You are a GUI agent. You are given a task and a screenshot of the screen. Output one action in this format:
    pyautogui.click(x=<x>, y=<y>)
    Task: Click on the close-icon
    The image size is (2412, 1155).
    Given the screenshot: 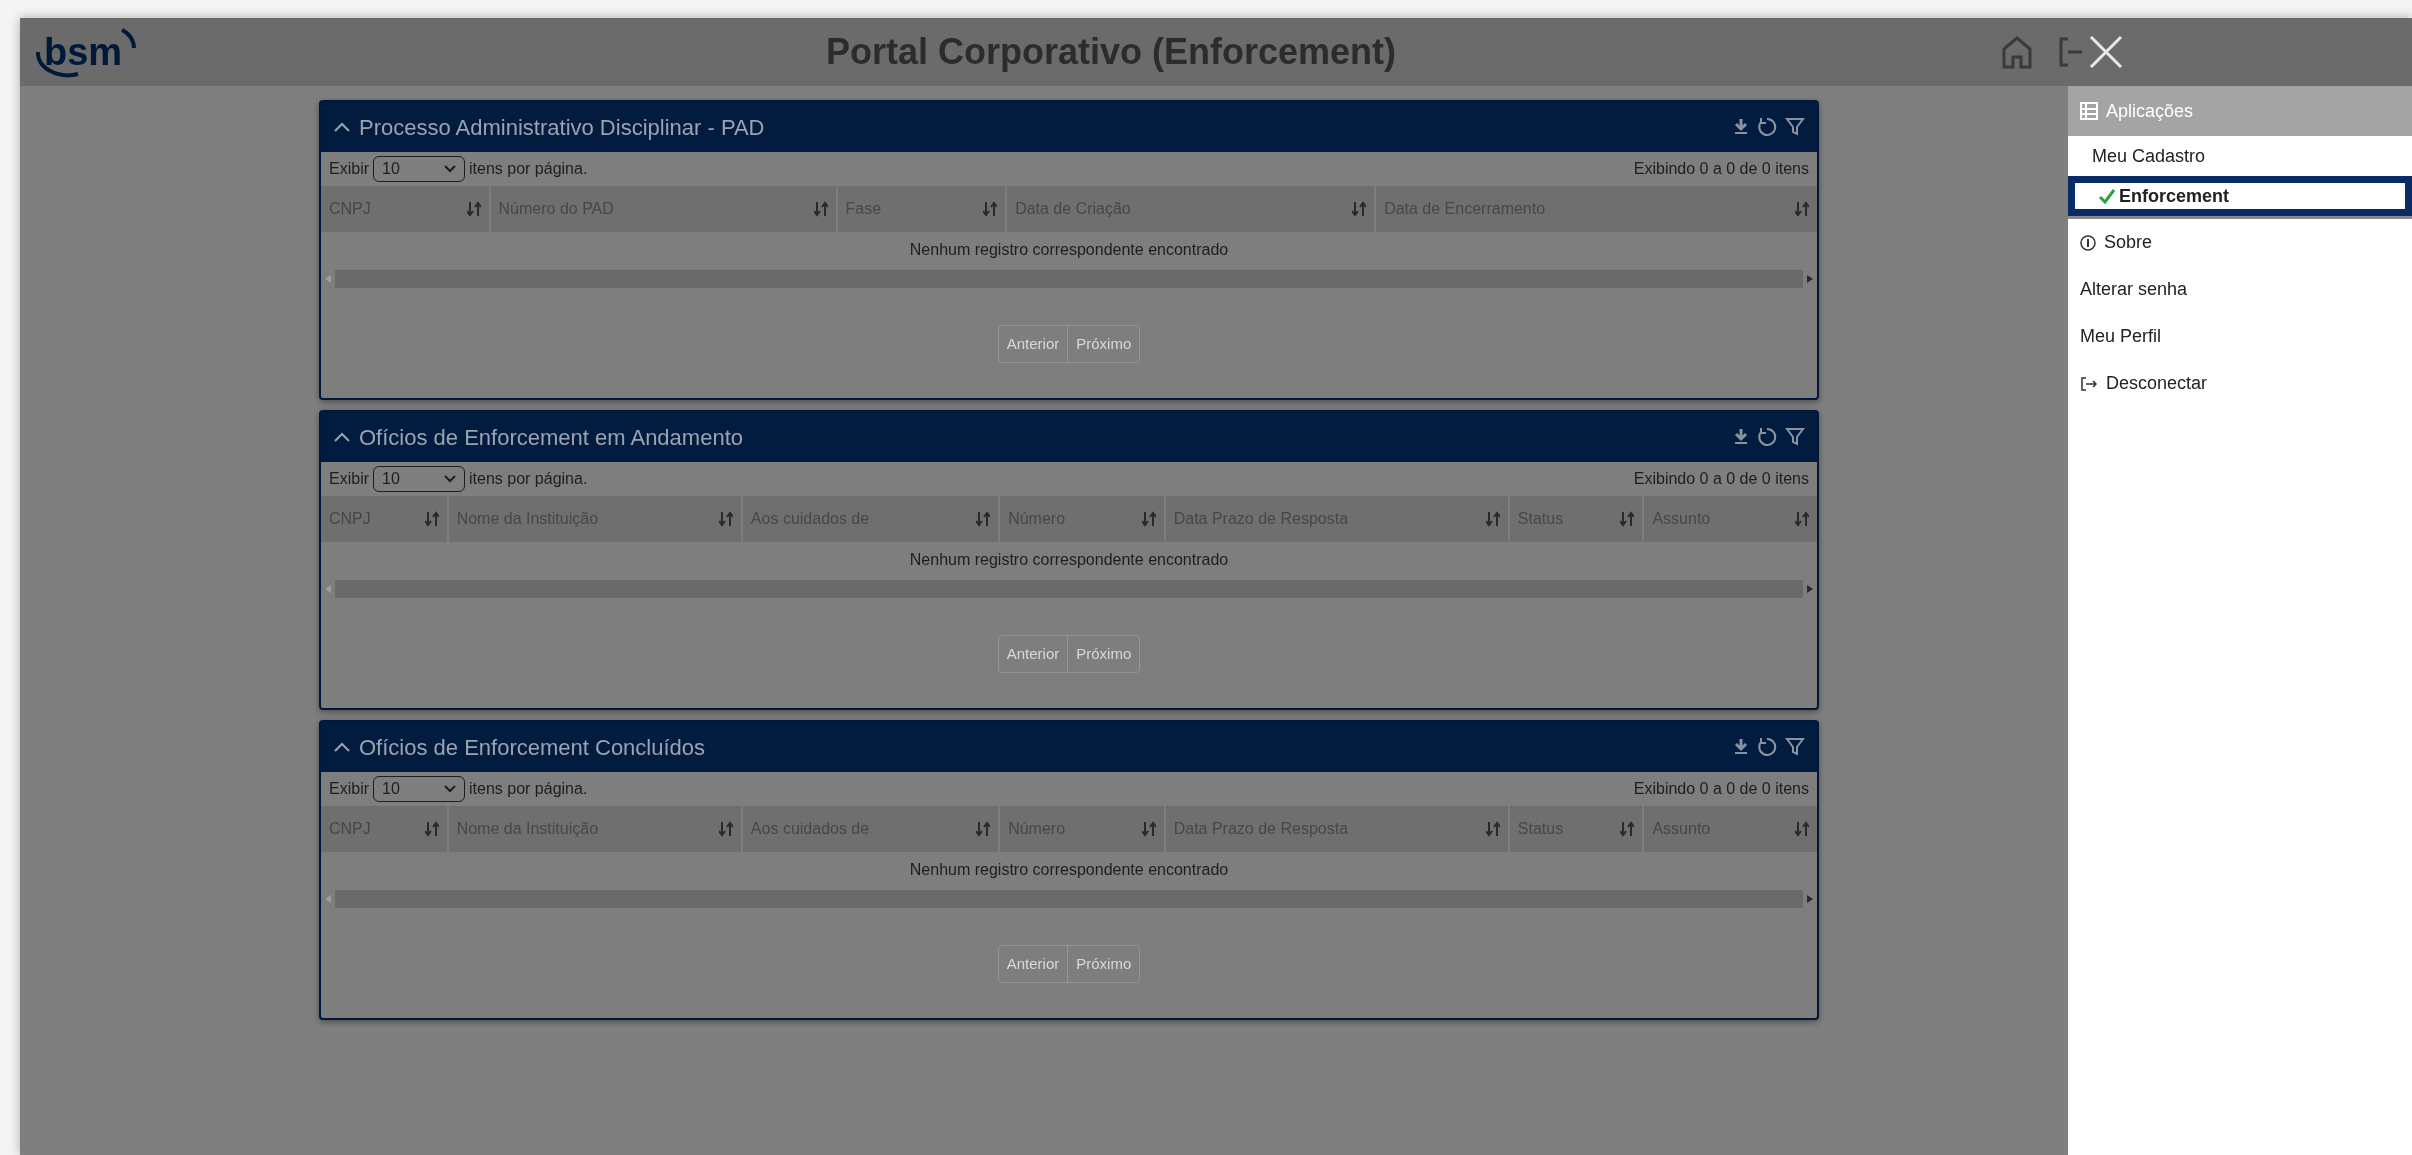 What is the action you would take?
    pyautogui.click(x=2106, y=52)
    